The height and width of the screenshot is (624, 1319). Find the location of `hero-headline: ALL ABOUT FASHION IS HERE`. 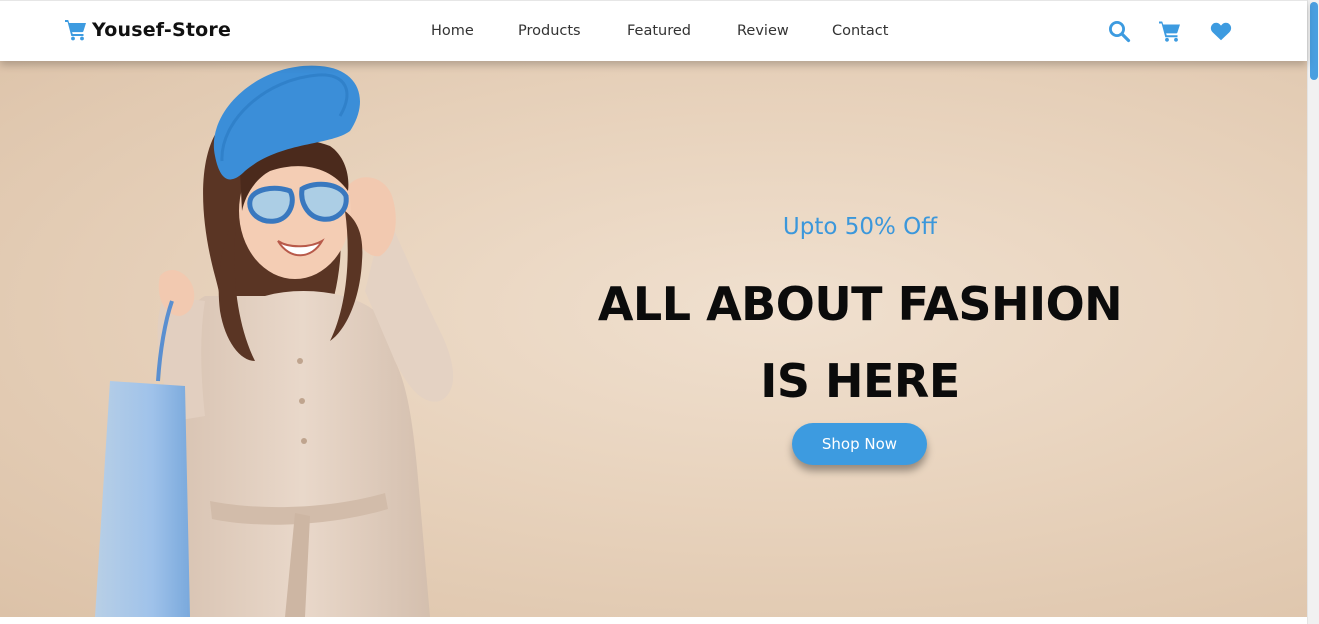

hero-headline: ALL ABOUT FASHION IS HERE is located at coordinates (860, 343).